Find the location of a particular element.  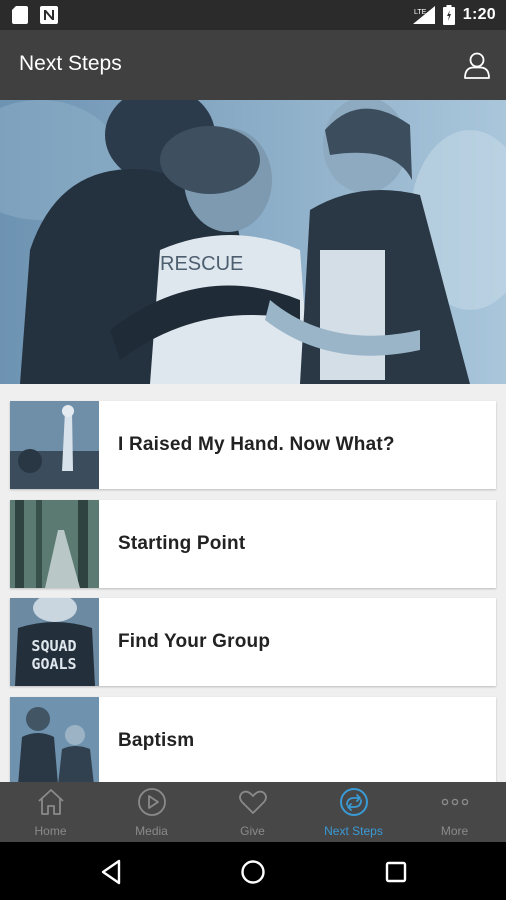

home-circle-icon is located at coordinates (253, 872).